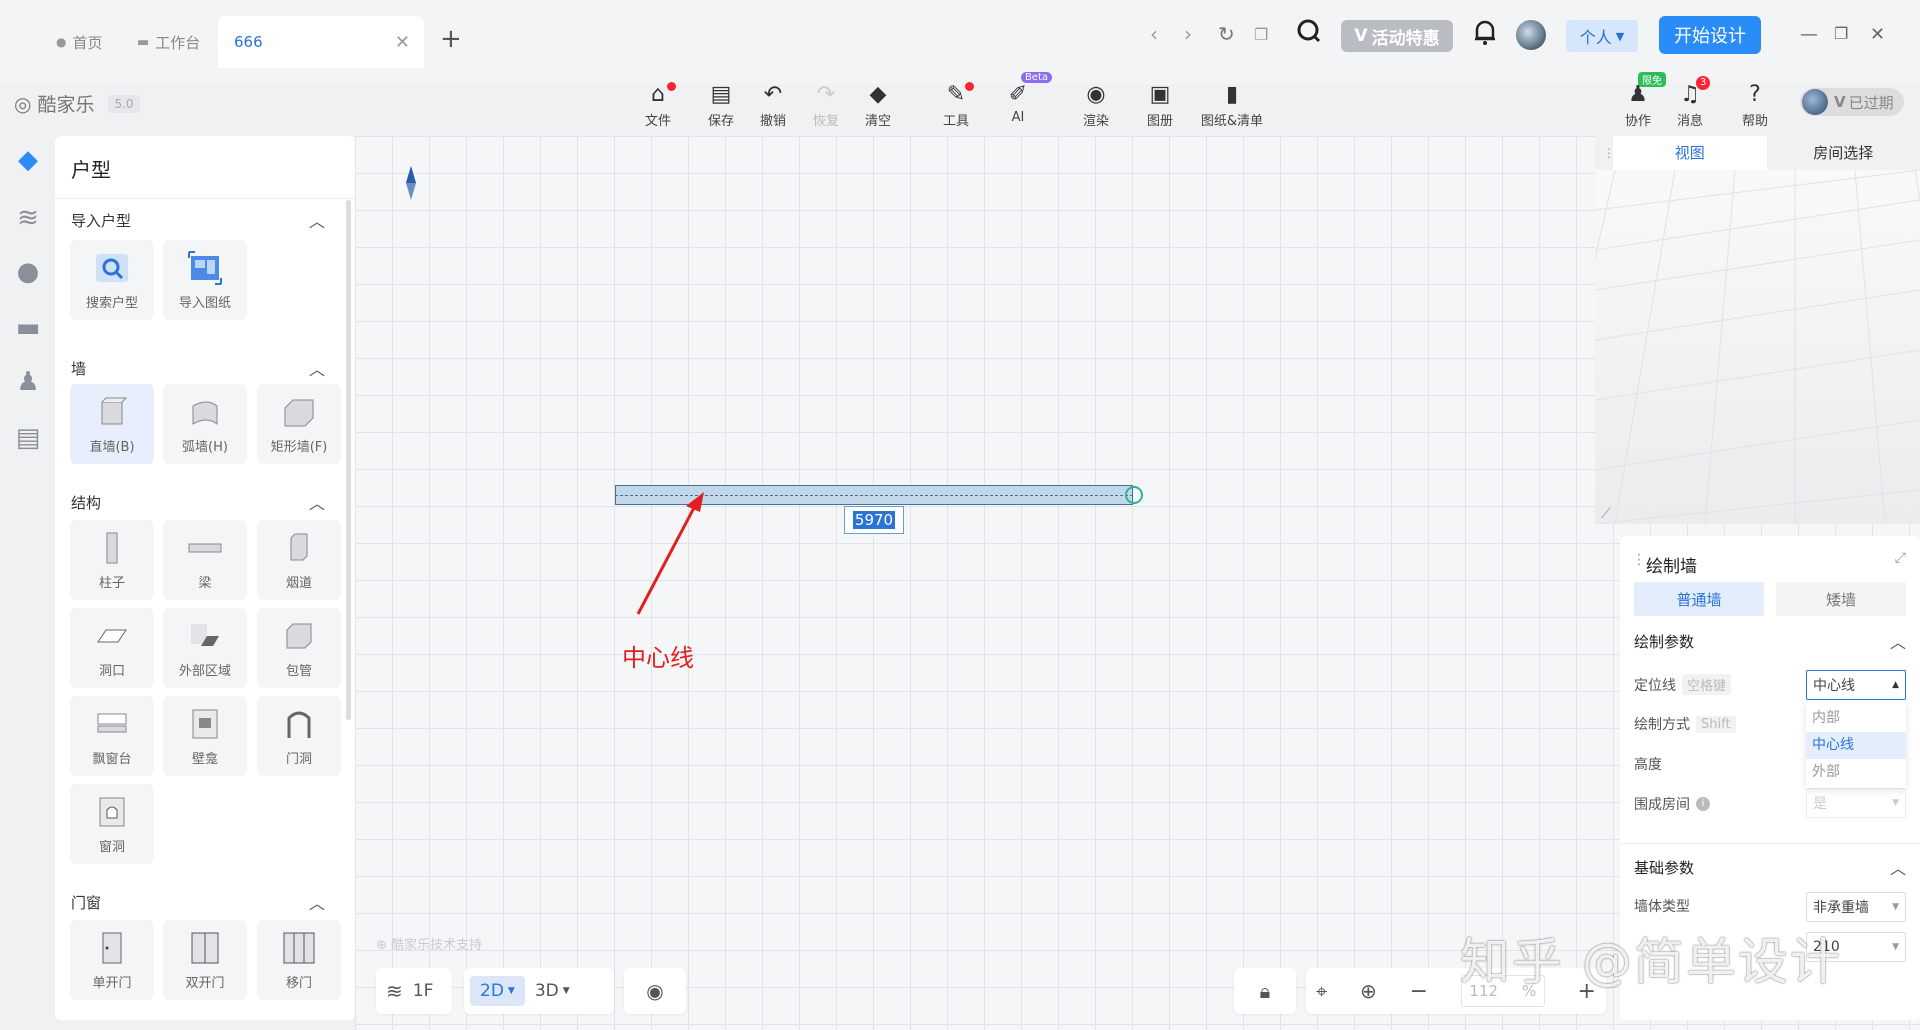 The height and width of the screenshot is (1030, 1920). I want to click on redo-button: ↷ 恢复, so click(826, 104).